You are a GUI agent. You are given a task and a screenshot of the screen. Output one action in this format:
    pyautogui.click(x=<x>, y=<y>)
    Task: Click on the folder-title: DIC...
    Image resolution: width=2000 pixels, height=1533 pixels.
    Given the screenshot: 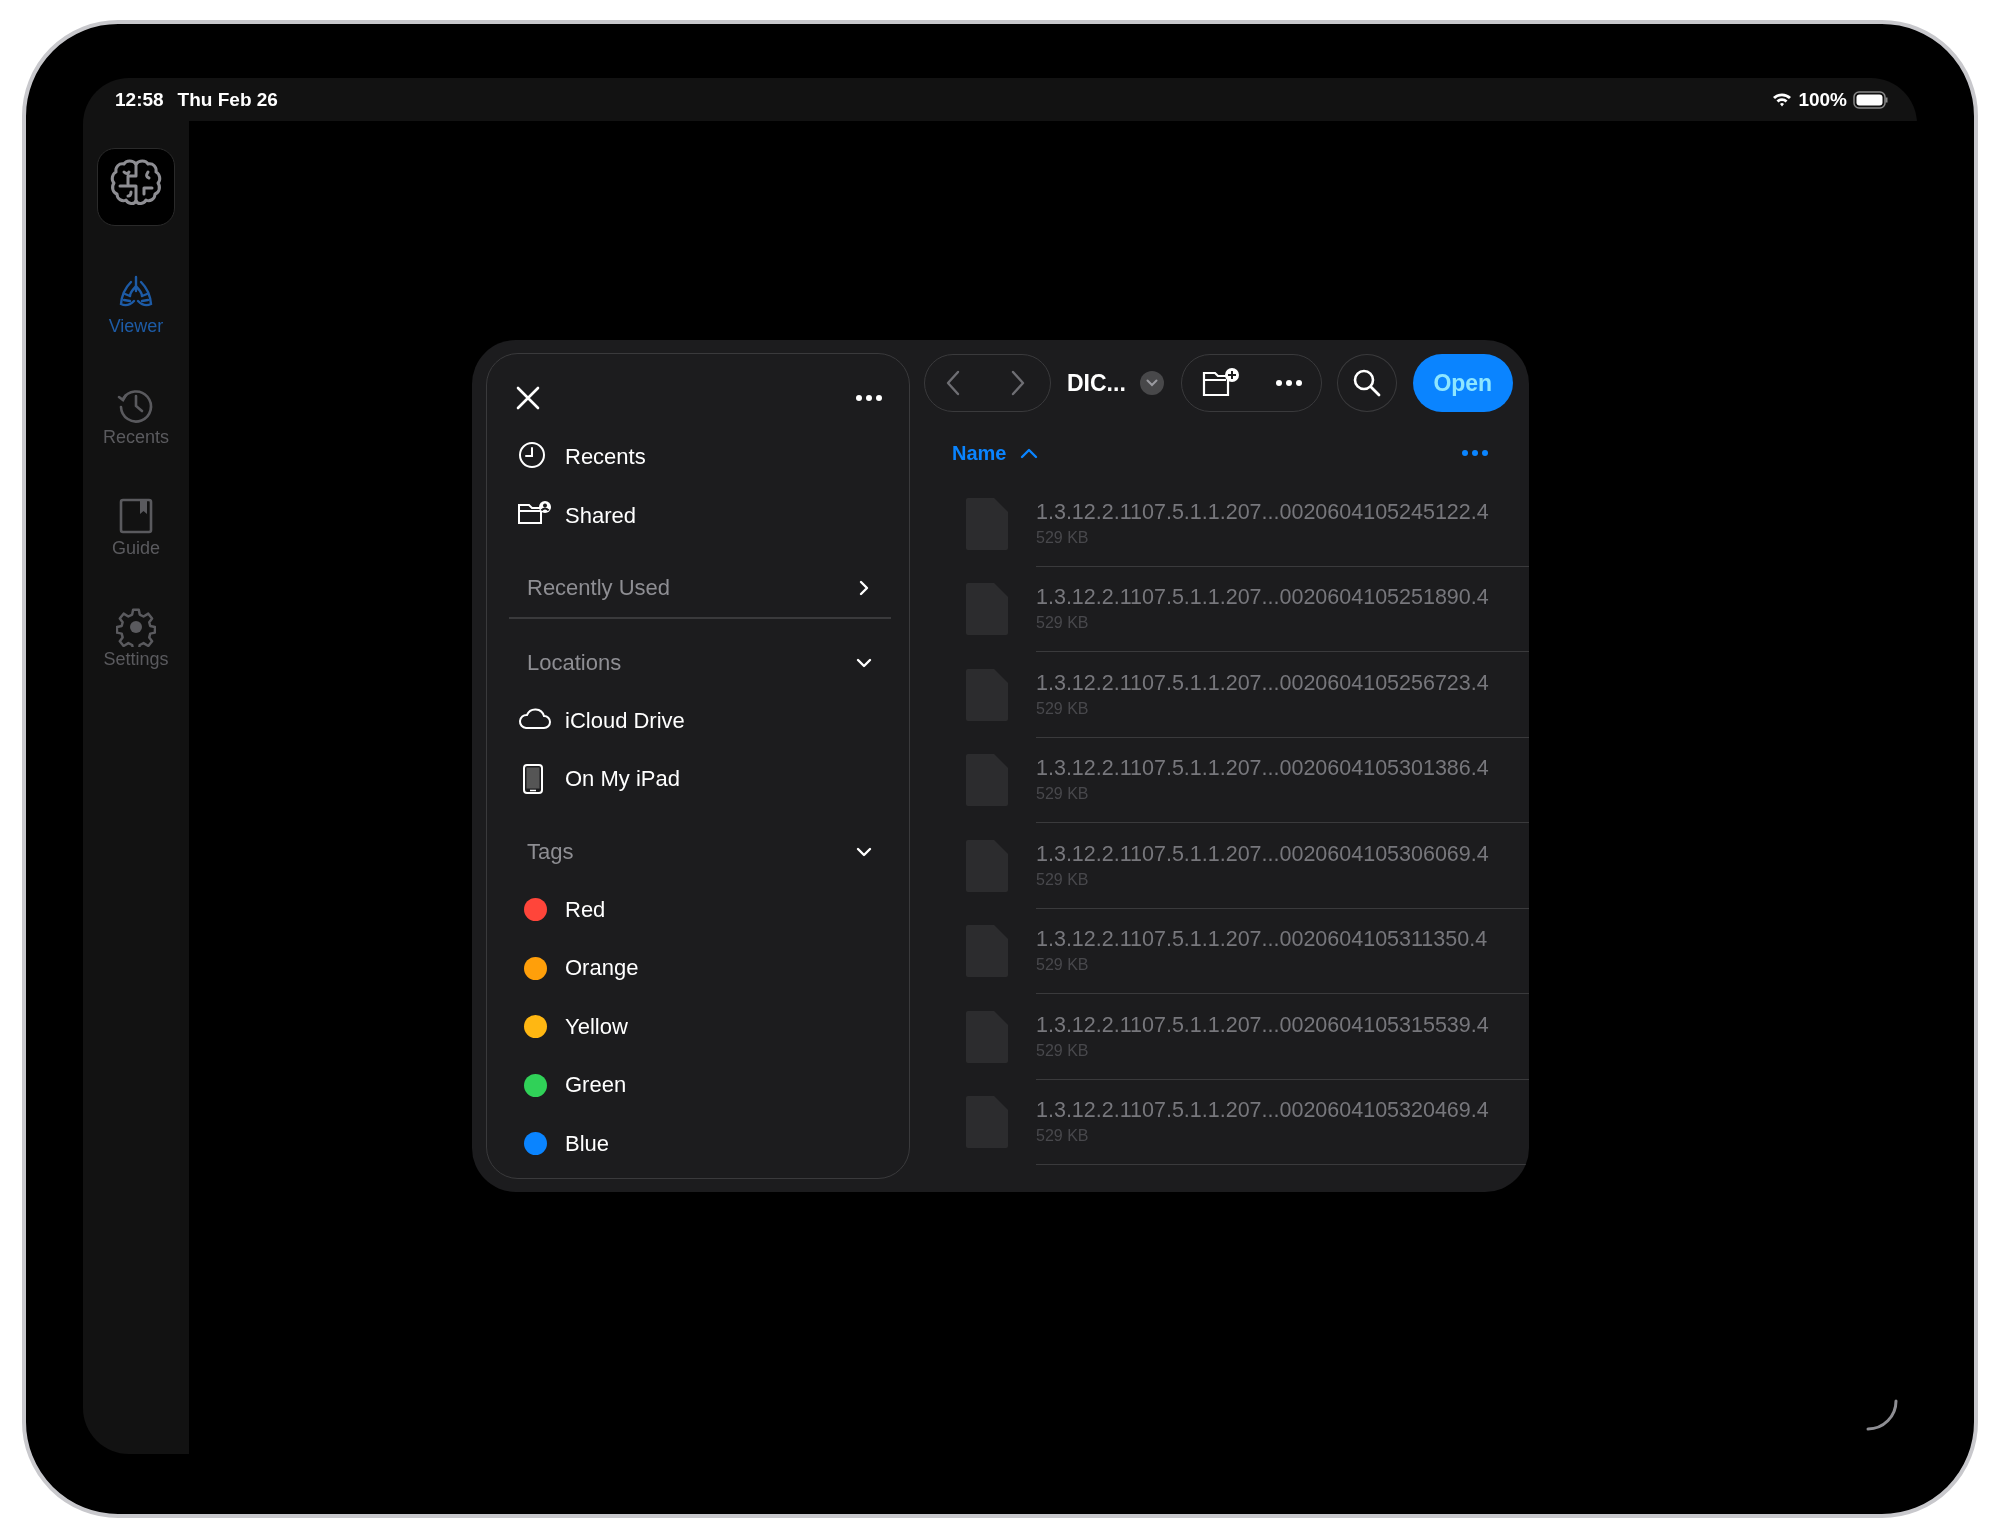 What is the action you would take?
    pyautogui.click(x=1096, y=383)
    